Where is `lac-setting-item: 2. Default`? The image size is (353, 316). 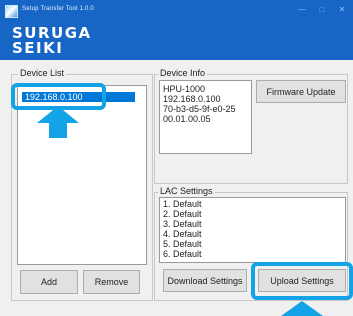 lac-setting-item: 2. Default is located at coordinates (252, 214).